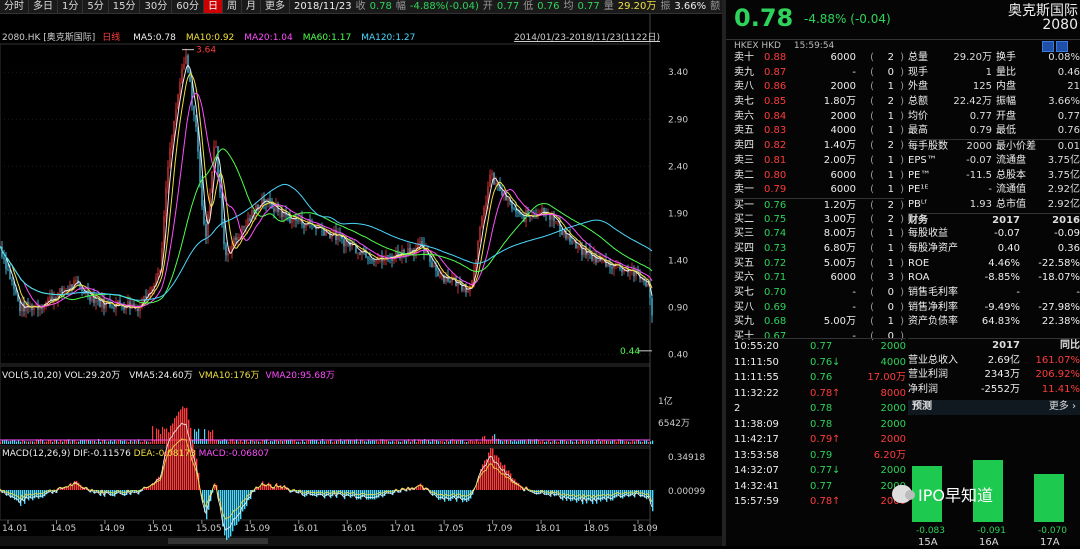  Describe the element at coordinates (994, 190) in the screenshot. I see `stat-row: PE¹ᴱ-流通值2.92亿` at that location.